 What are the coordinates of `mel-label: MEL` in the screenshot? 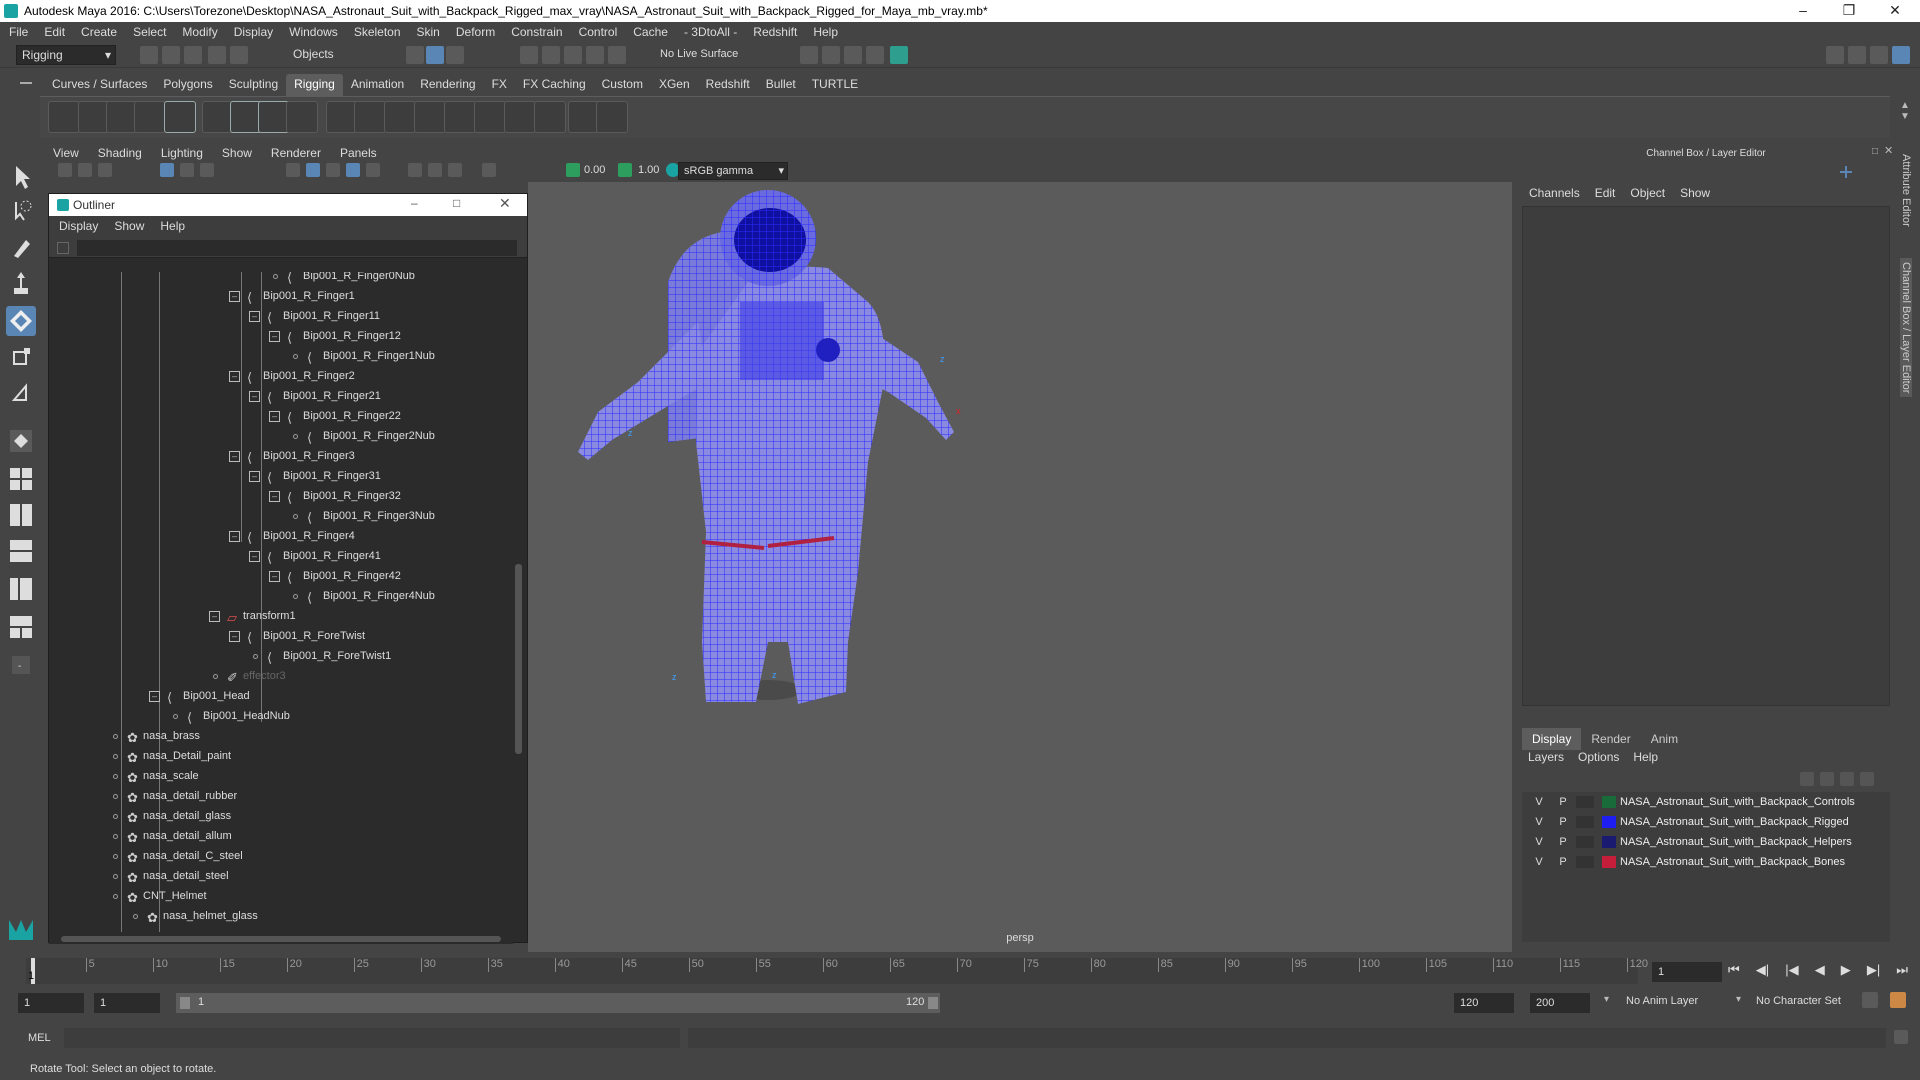 It's located at (39, 1038).